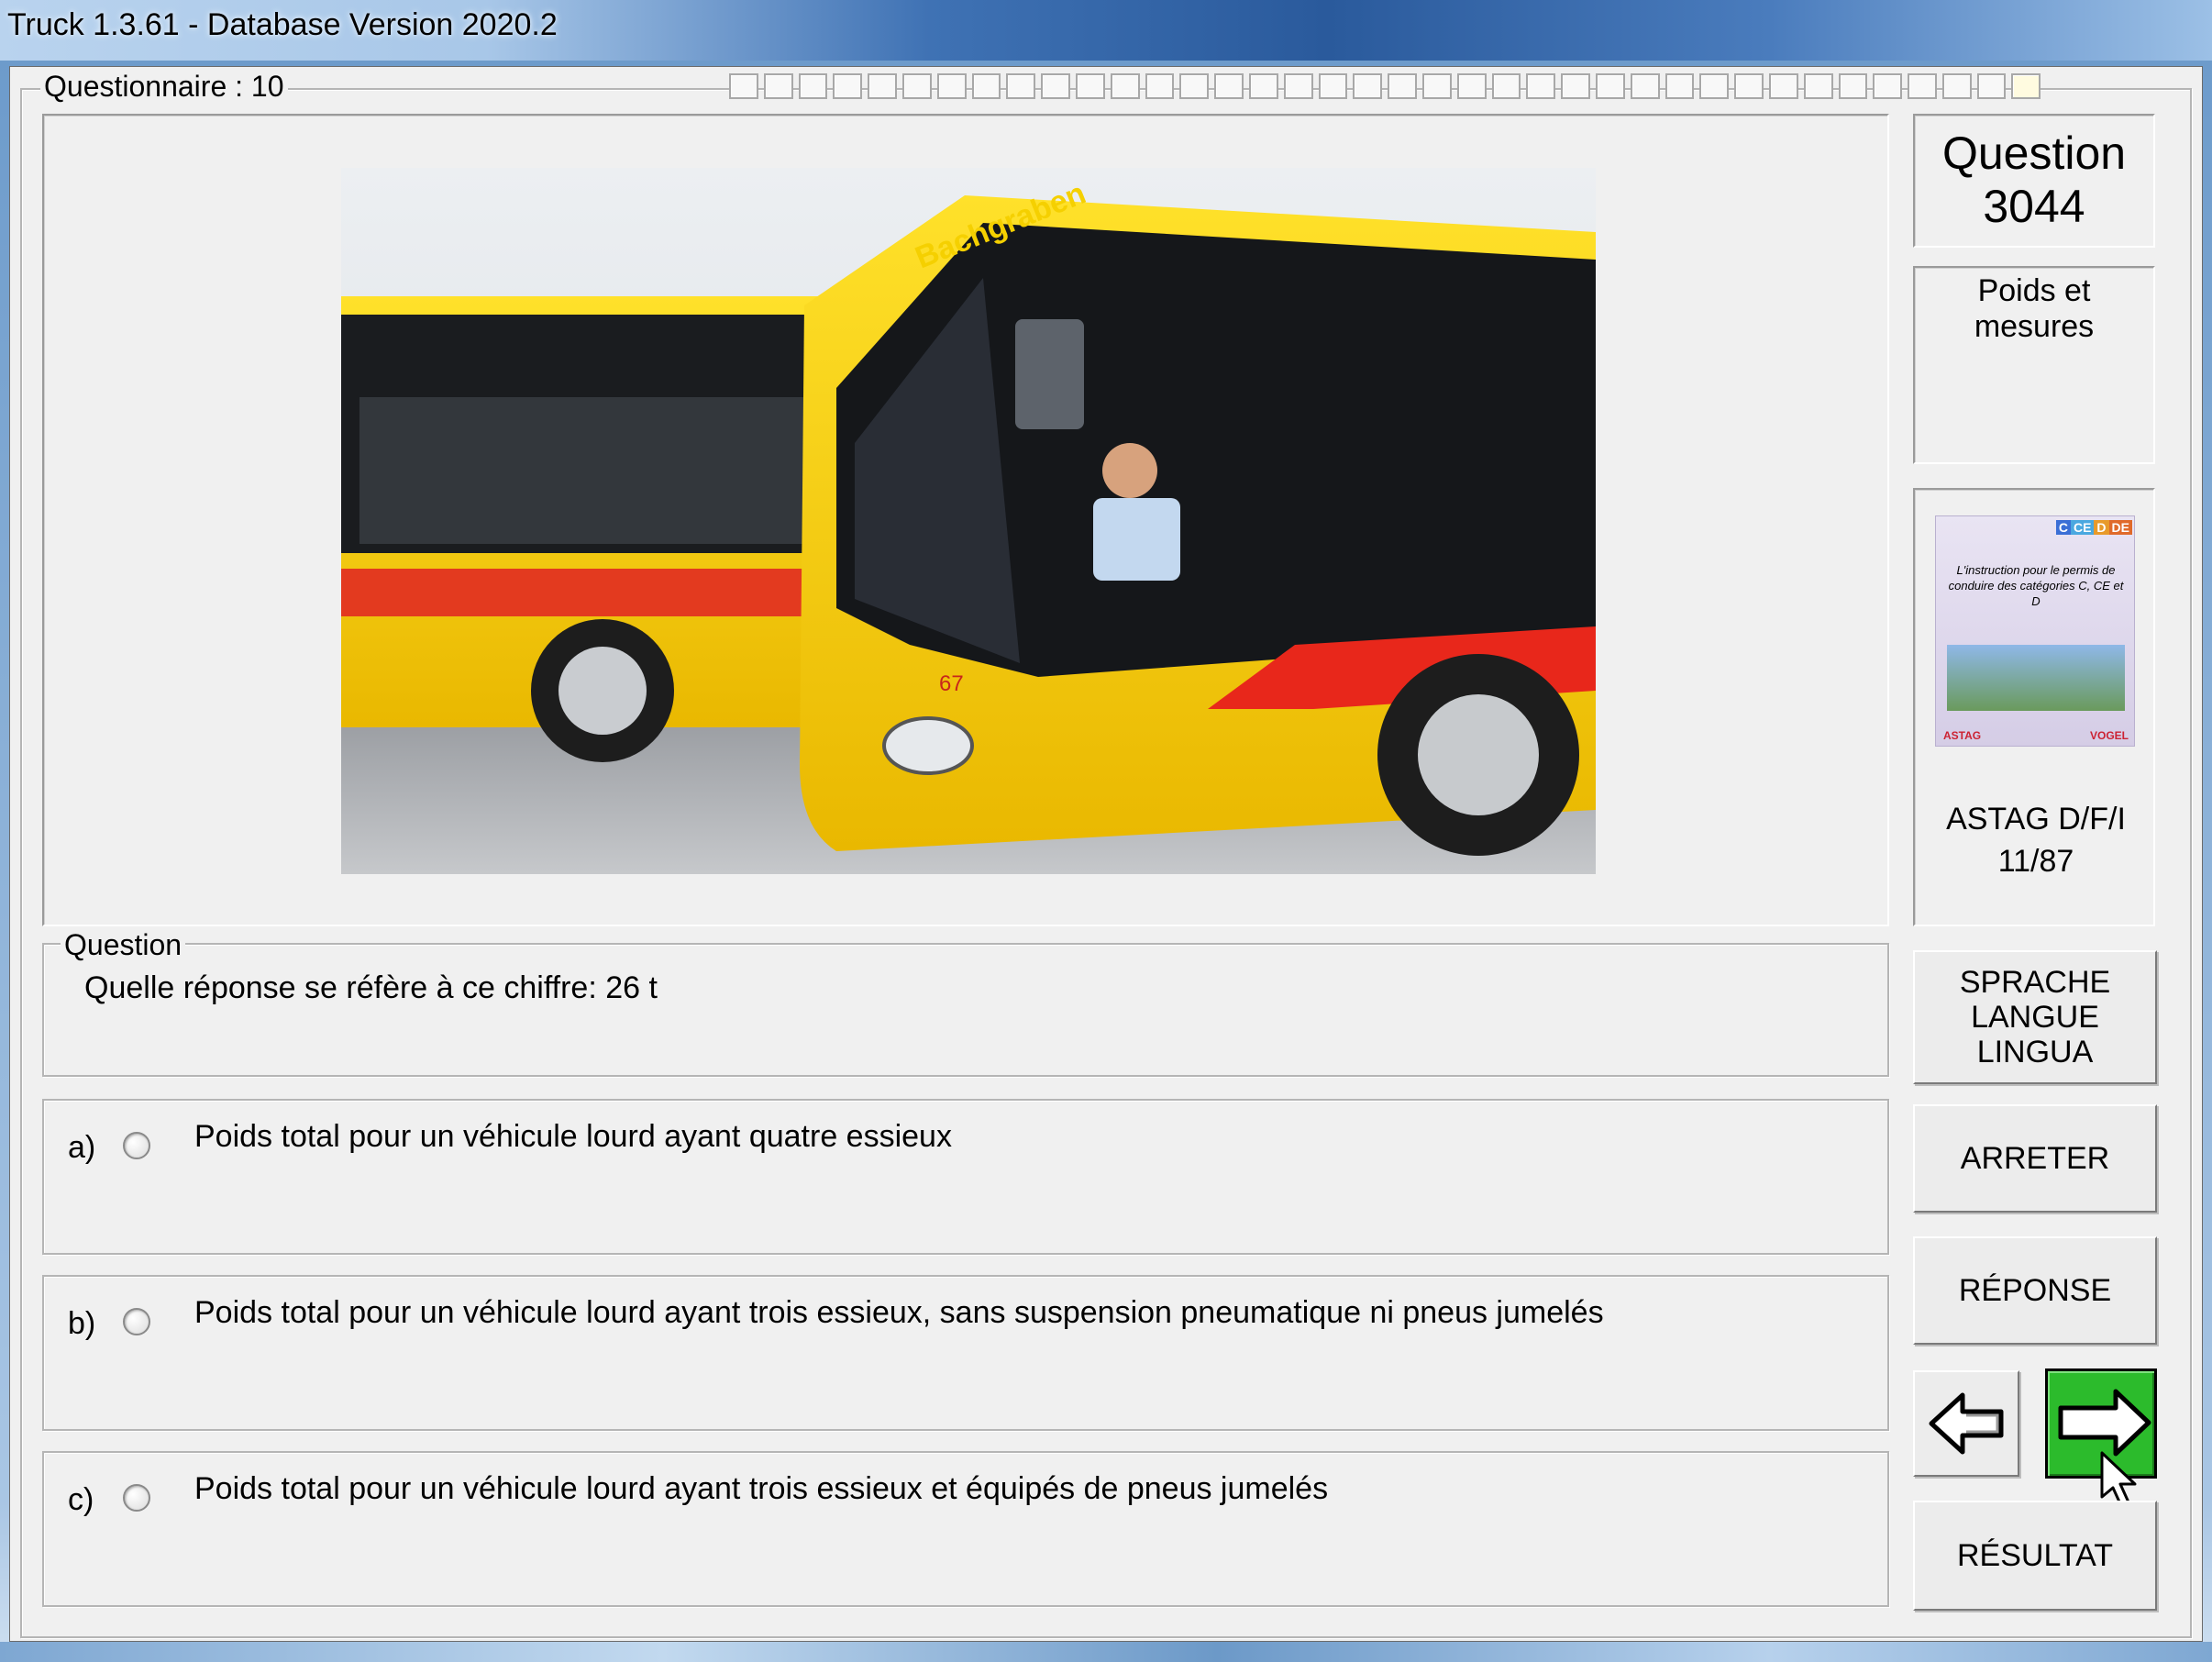 This screenshot has height=1662, width=2212. Describe the element at coordinates (2063, 527) in the screenshot. I see `book-tag: C` at that location.